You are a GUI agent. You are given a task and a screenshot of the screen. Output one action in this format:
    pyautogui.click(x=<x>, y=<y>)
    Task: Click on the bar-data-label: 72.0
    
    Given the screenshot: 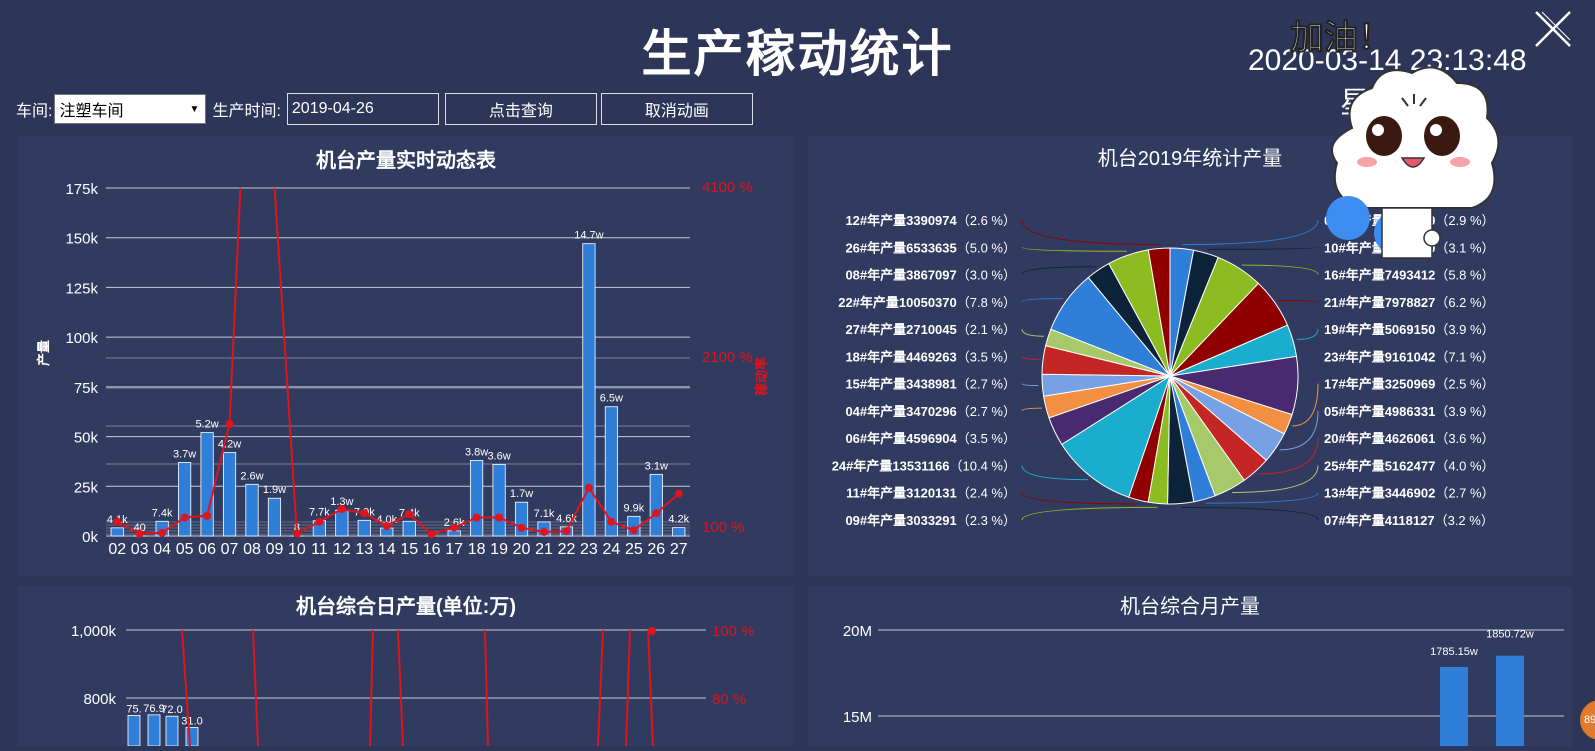 What is the action you would take?
    pyautogui.click(x=171, y=710)
    